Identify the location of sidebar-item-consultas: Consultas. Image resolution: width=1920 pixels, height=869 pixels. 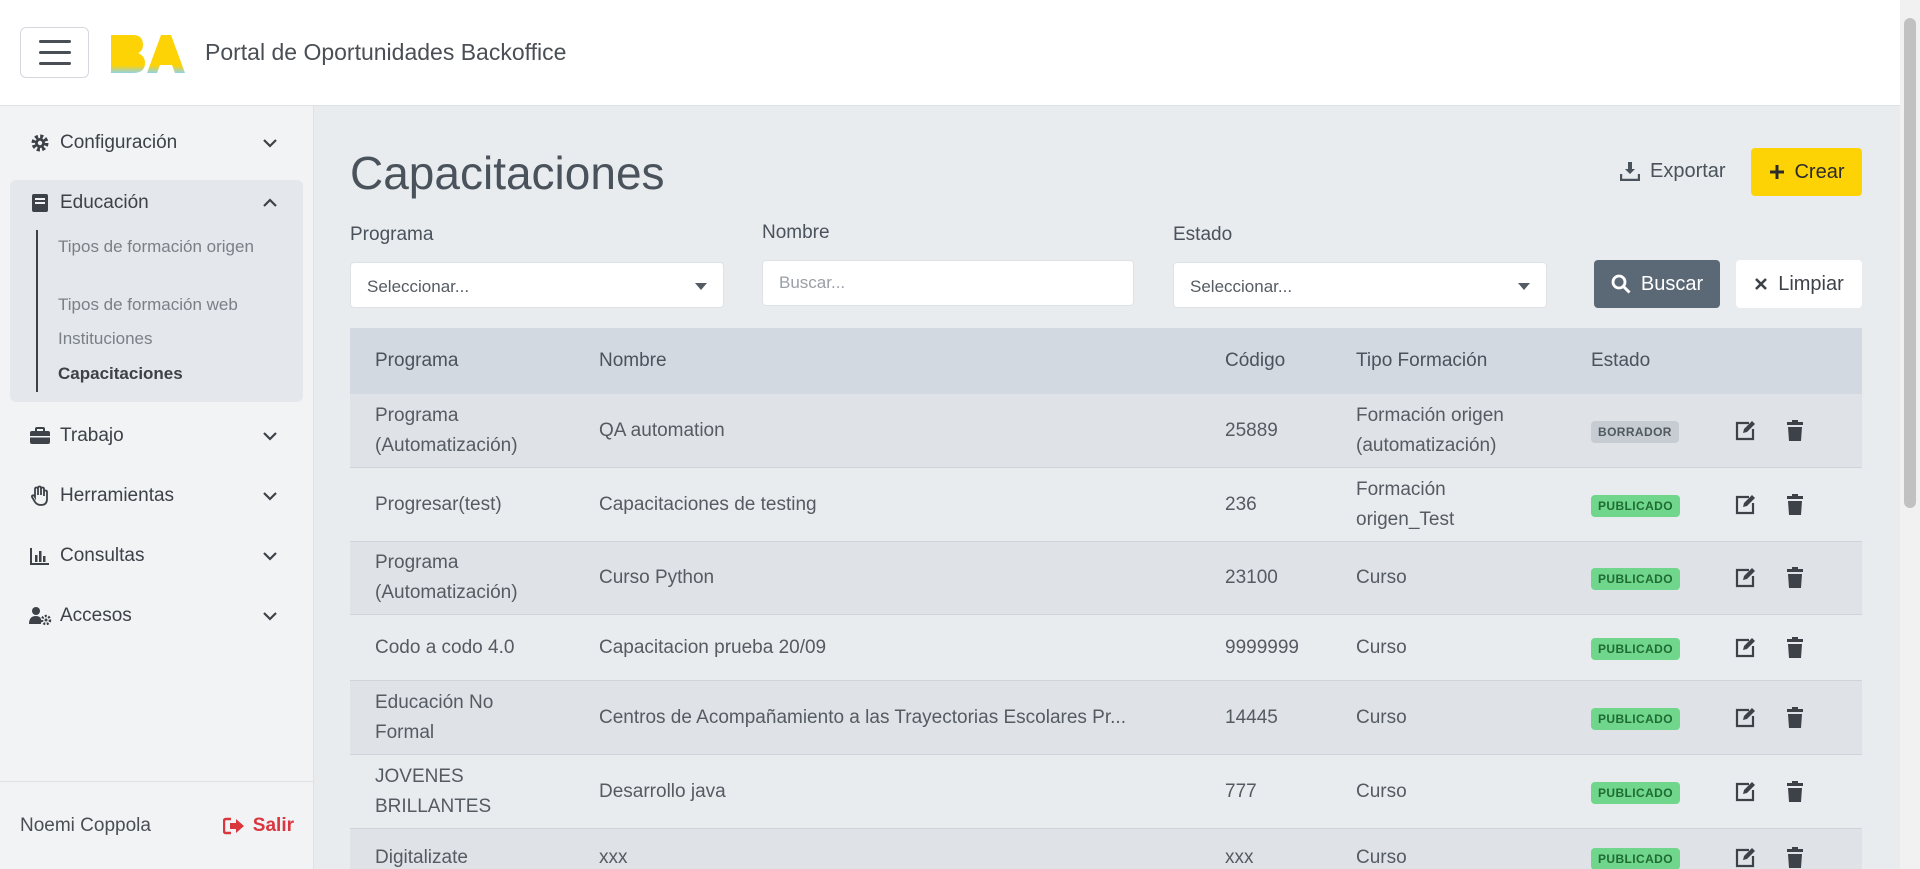
(156, 556).